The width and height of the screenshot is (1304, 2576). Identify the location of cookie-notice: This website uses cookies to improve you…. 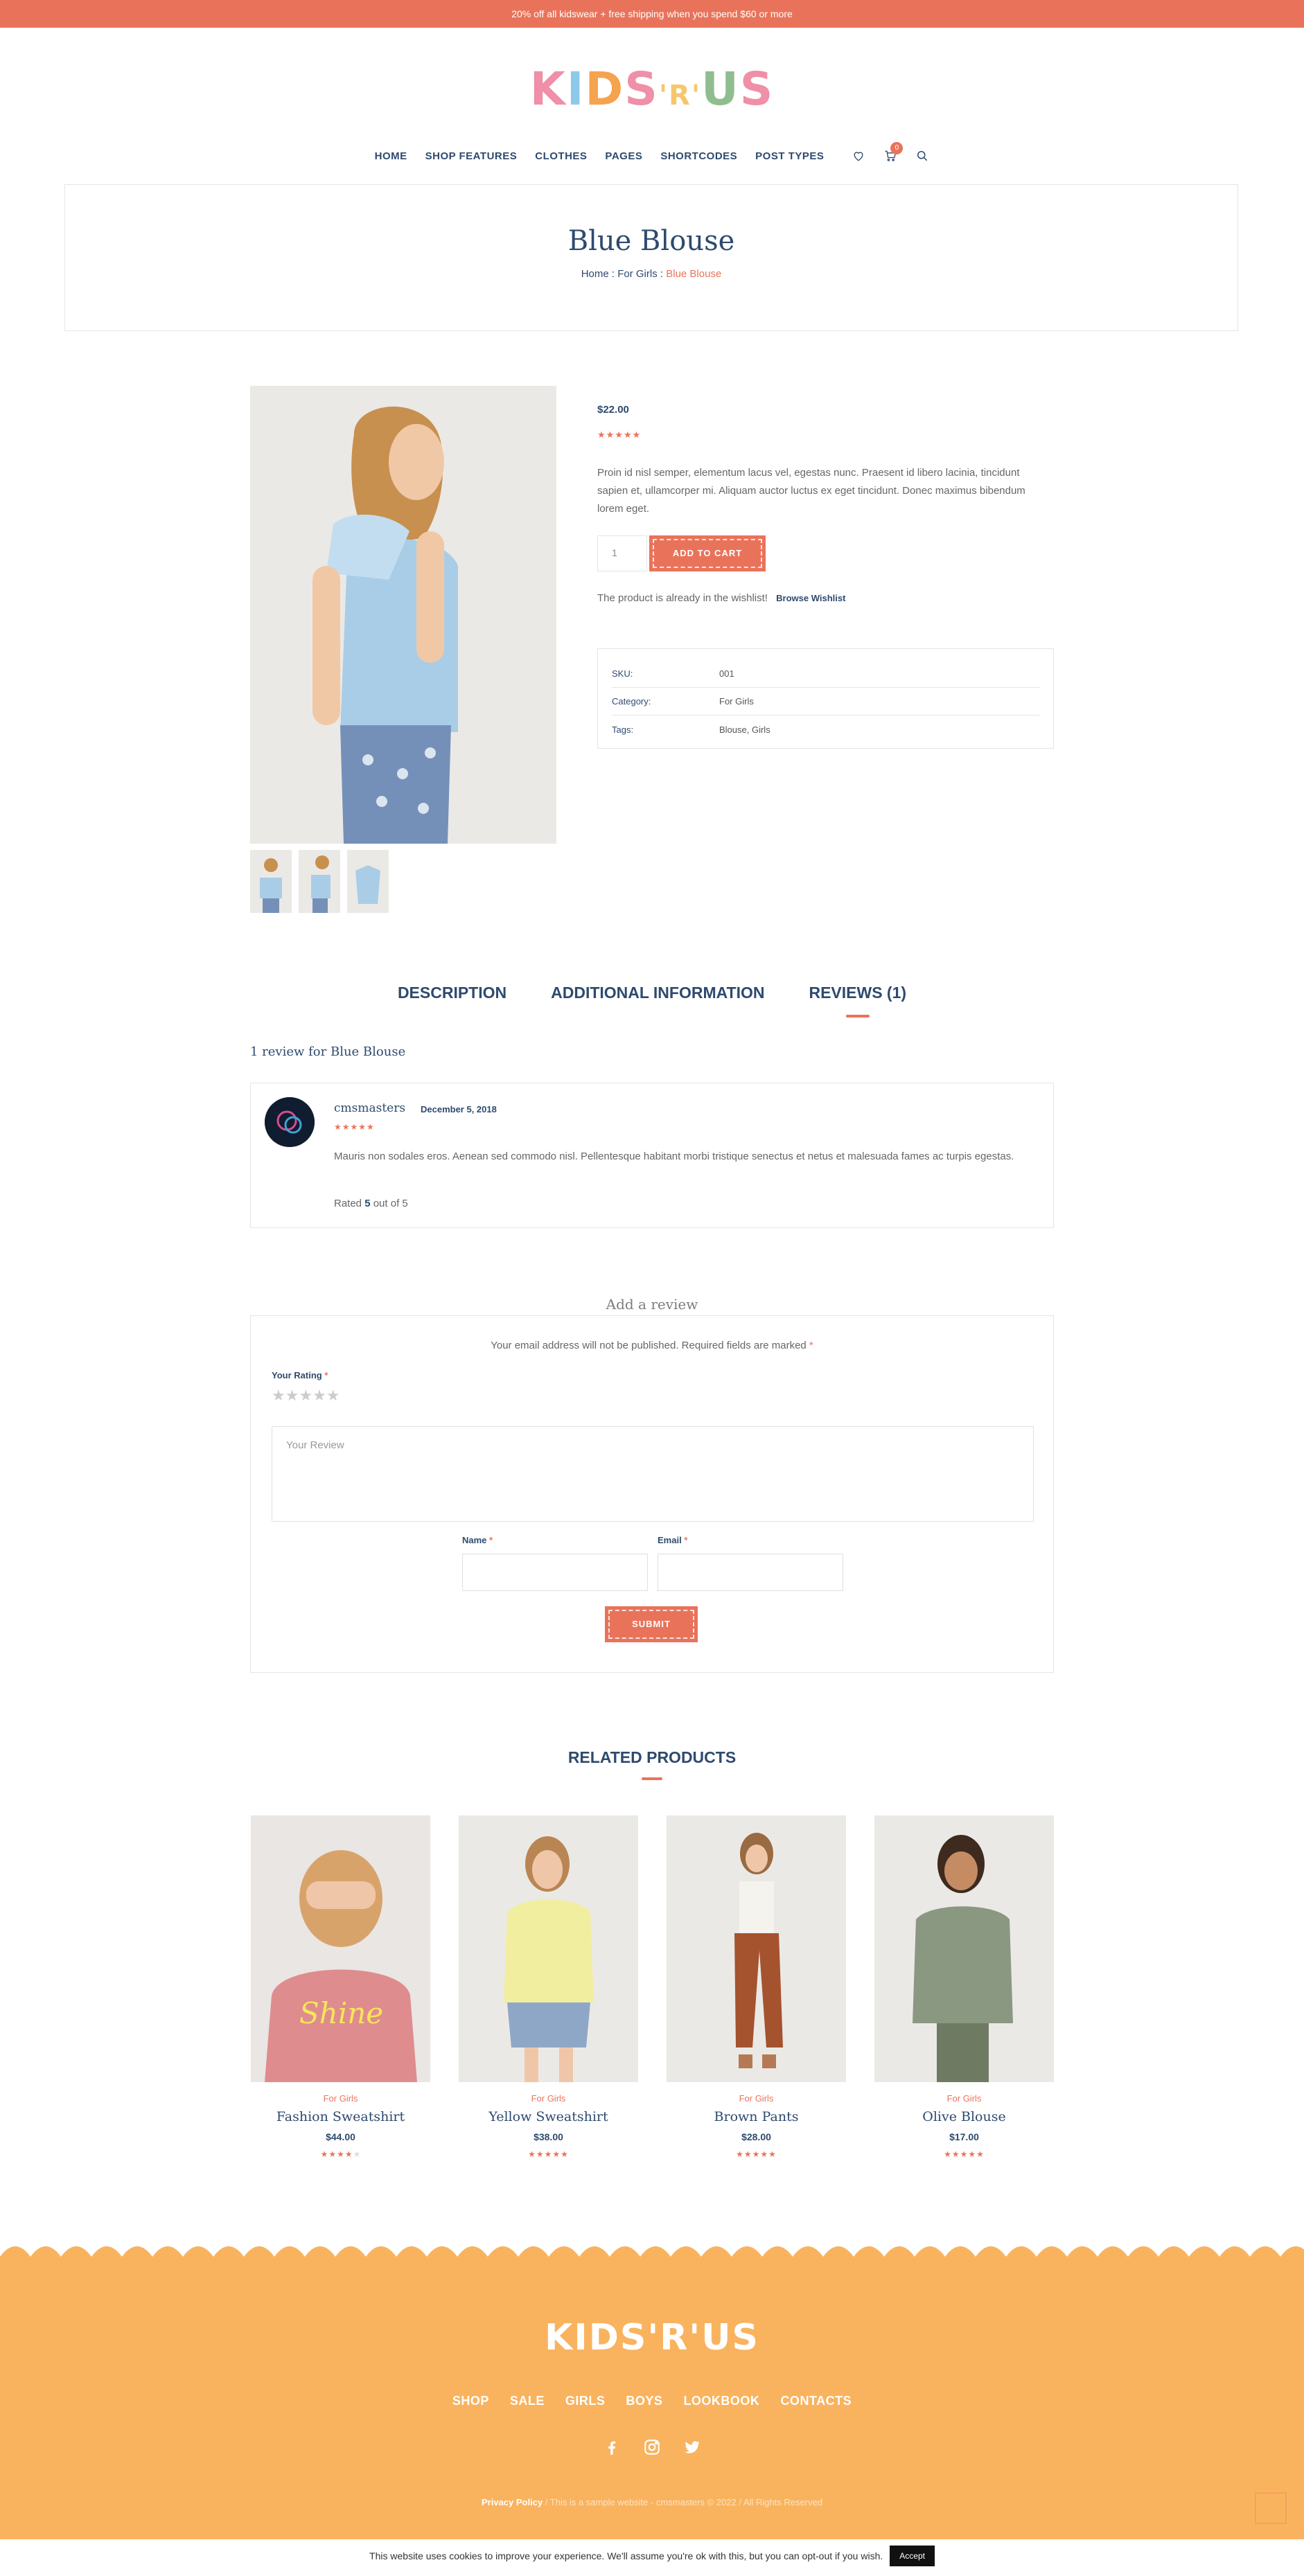
(652, 2556).